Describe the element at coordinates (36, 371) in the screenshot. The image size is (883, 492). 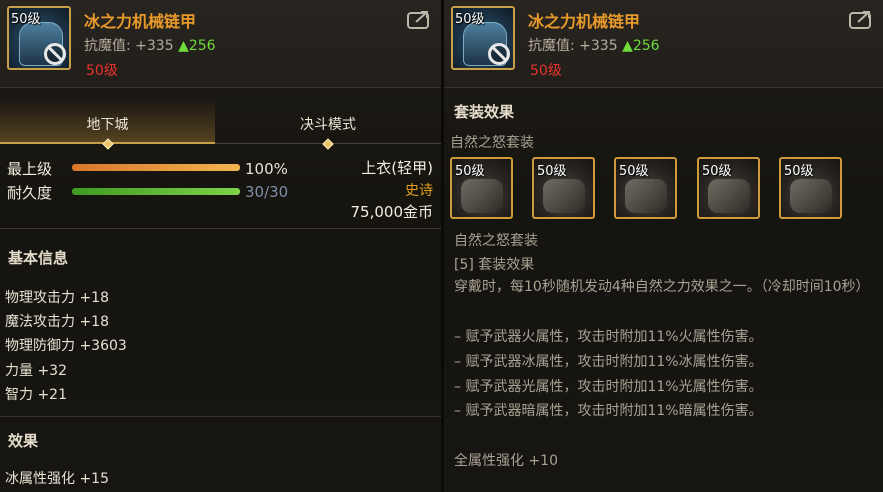
I see `stat-line: 力量 +32` at that location.